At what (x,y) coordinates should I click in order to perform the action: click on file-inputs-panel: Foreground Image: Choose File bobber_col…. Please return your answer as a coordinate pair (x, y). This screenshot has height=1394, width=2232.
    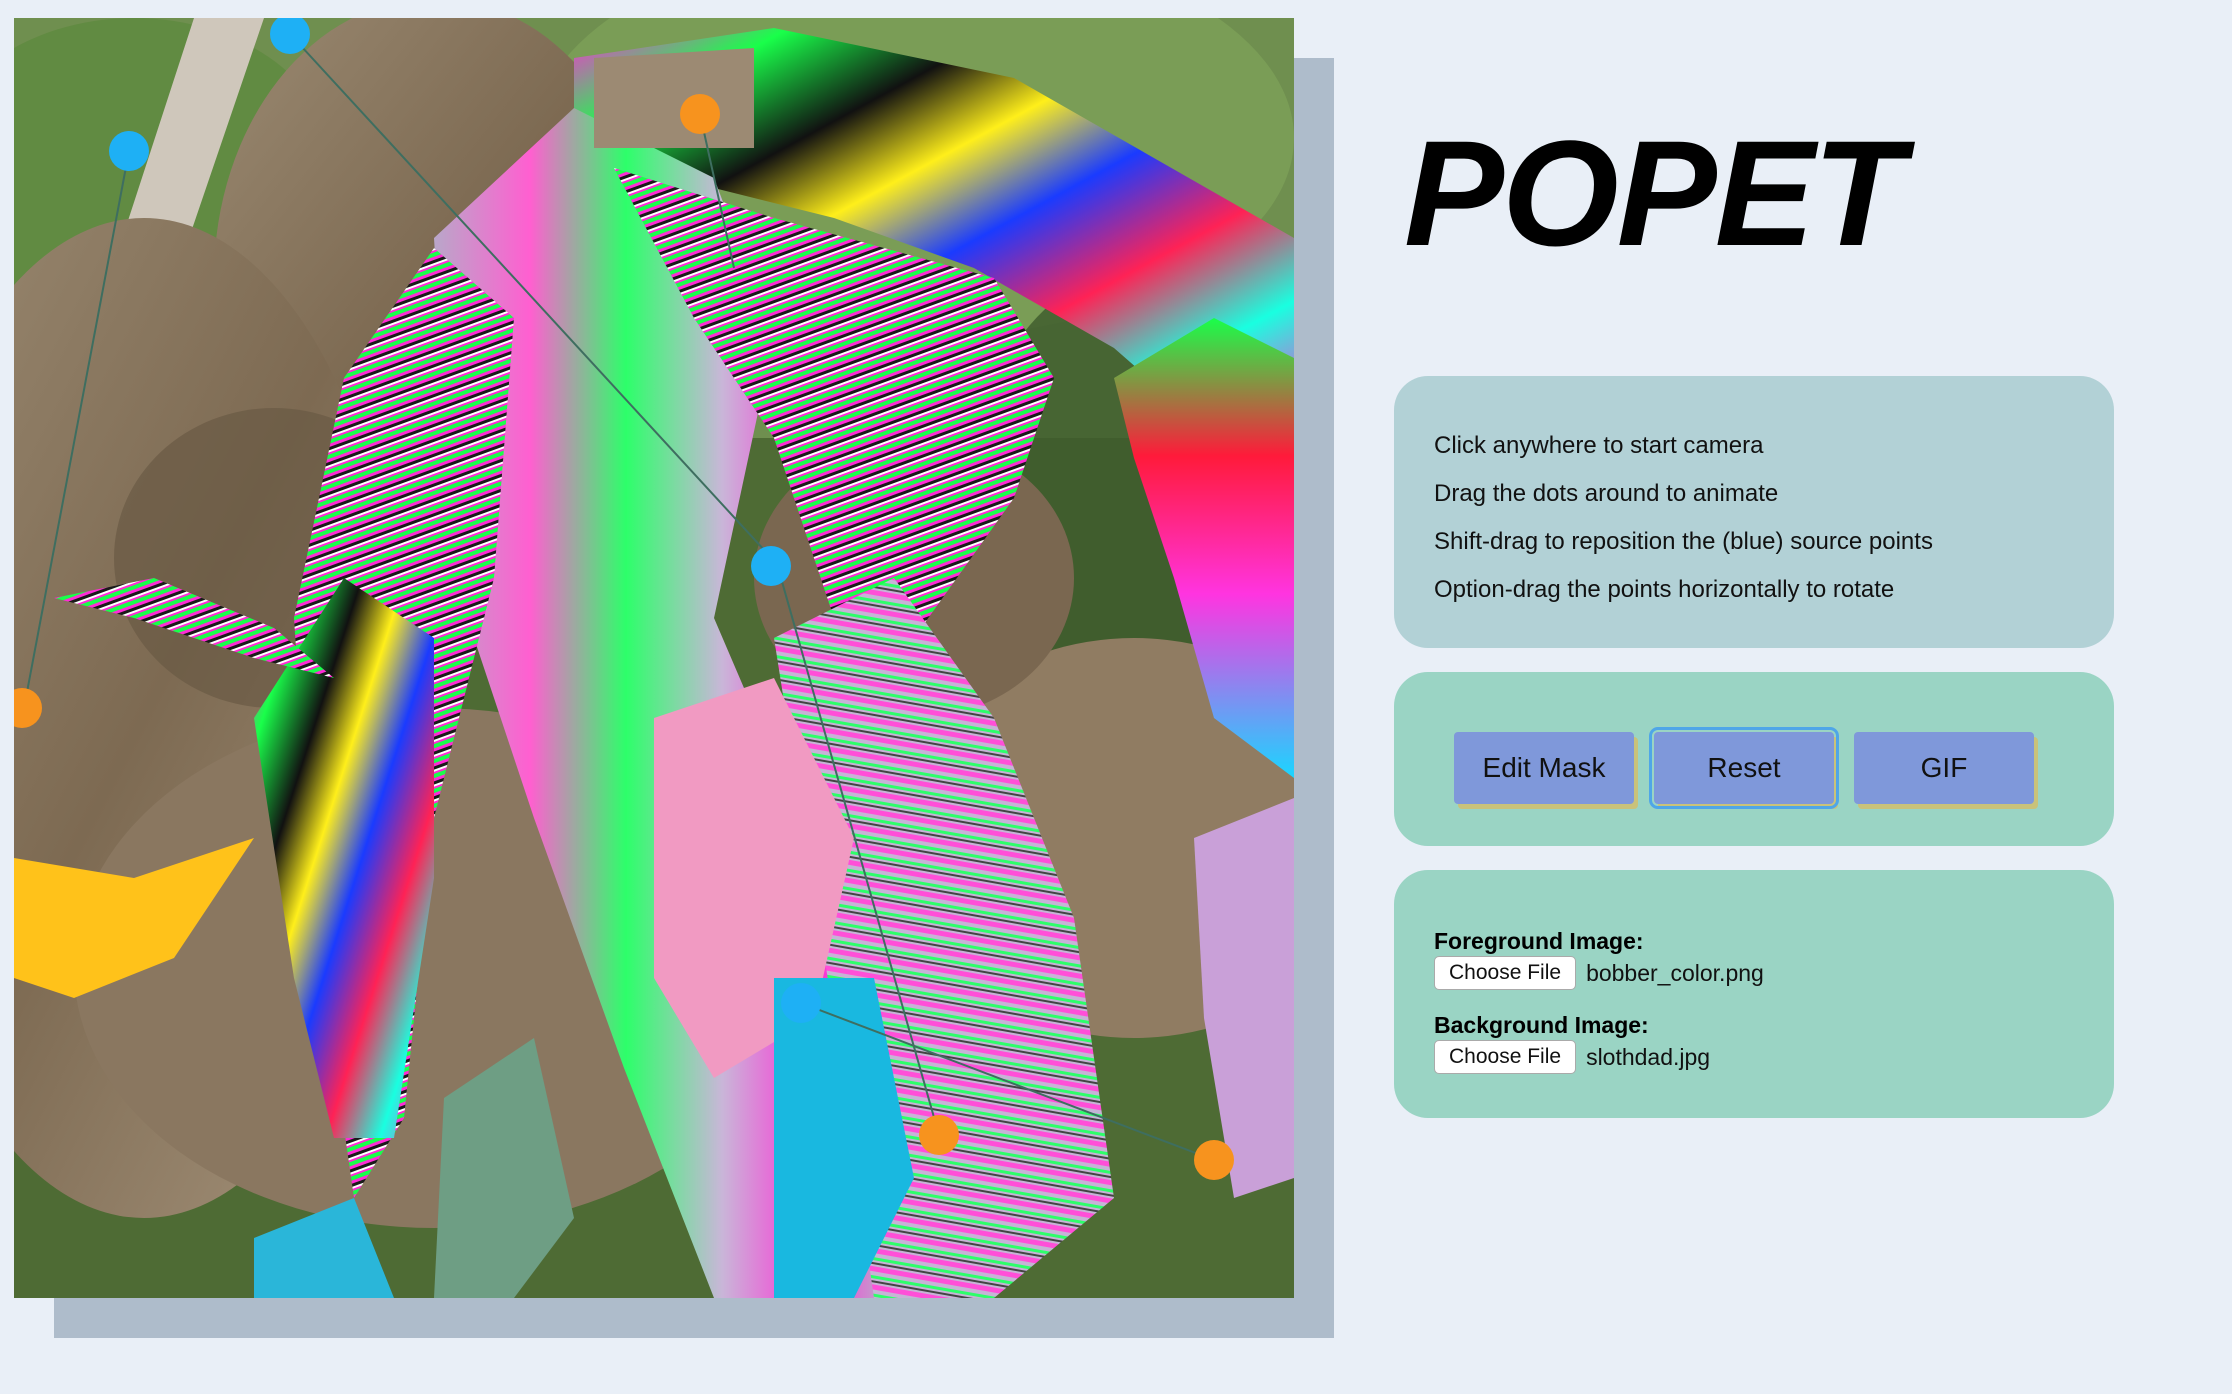
    Looking at the image, I should click on (1754, 994).